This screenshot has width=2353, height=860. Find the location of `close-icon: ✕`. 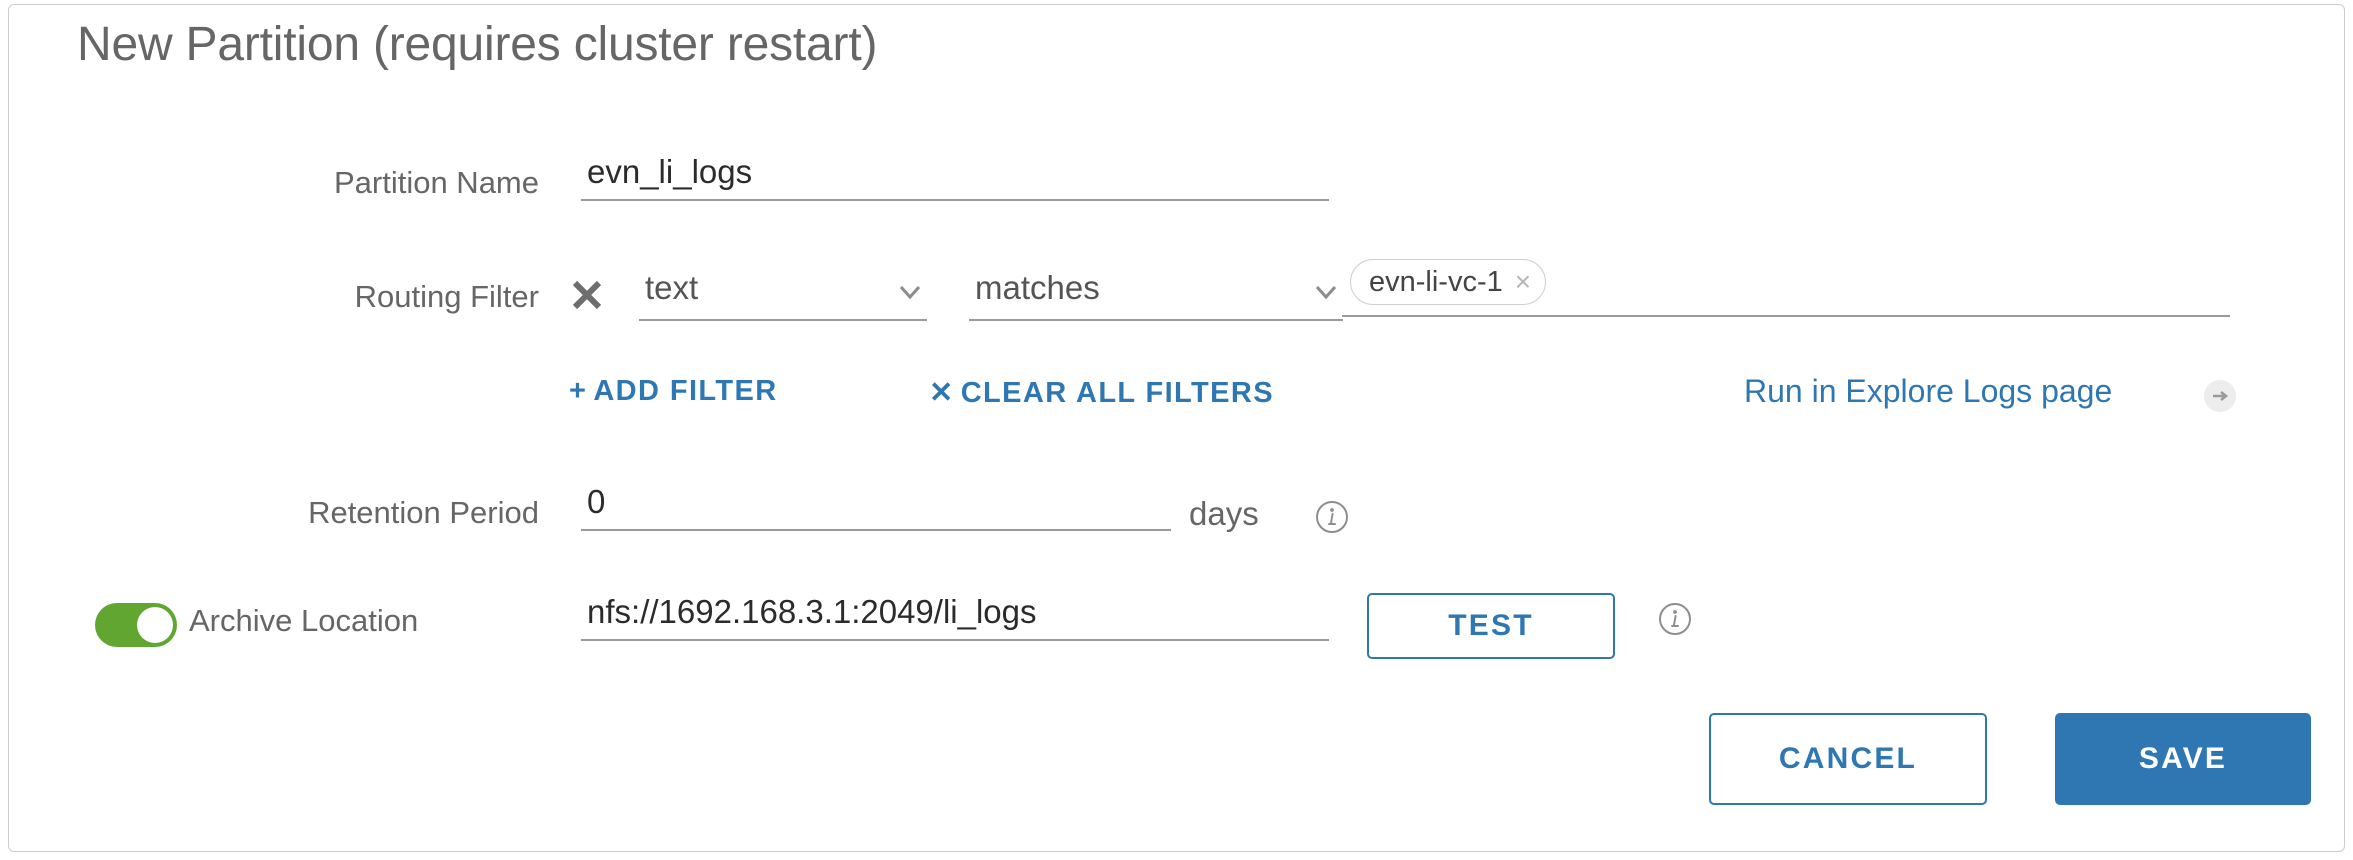

close-icon: ✕ is located at coordinates (942, 393).